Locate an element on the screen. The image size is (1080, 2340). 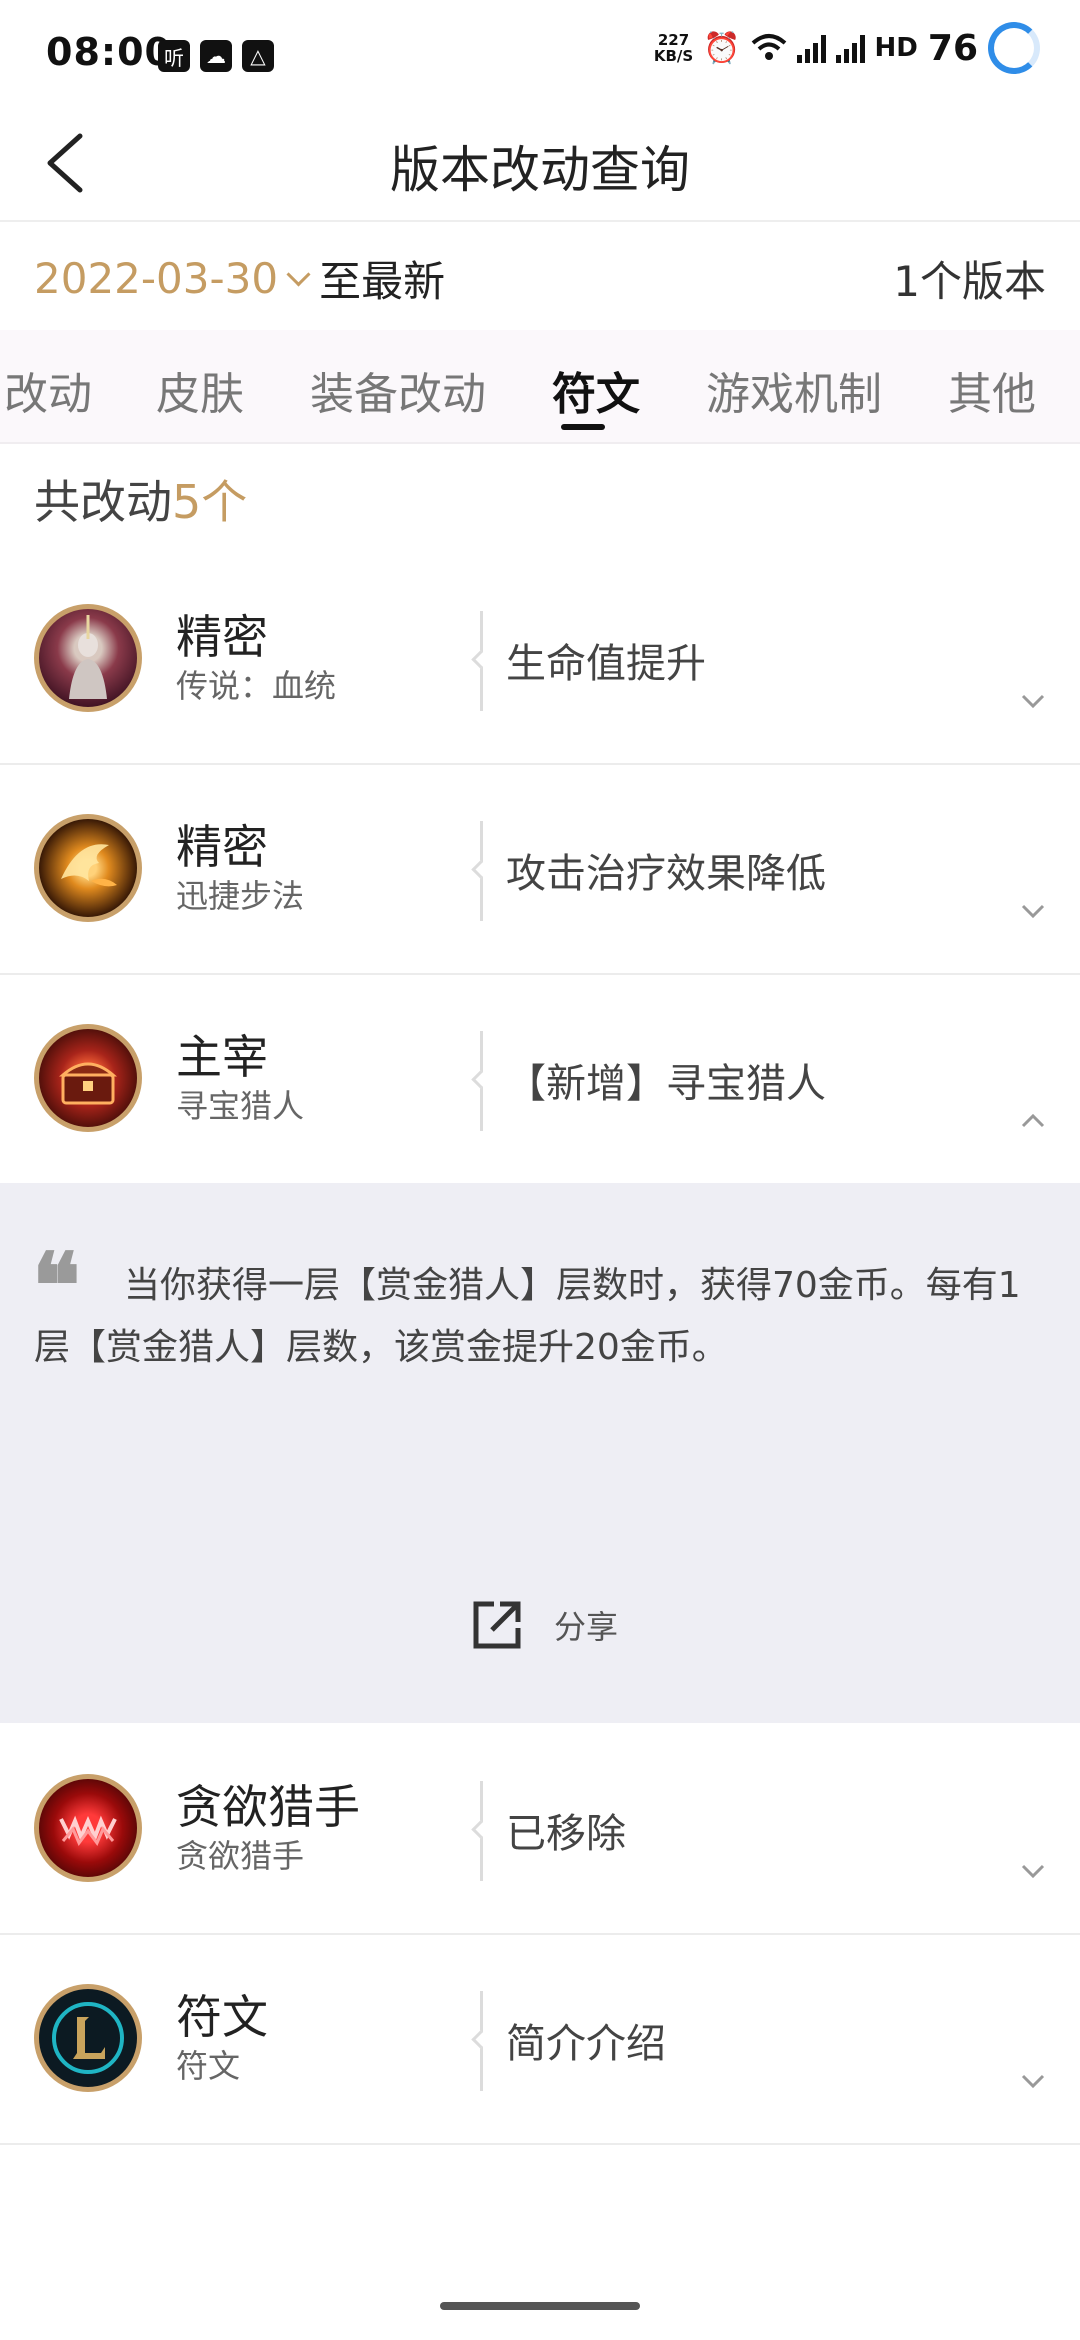
message-app-icon: △ is located at coordinates (258, 56).